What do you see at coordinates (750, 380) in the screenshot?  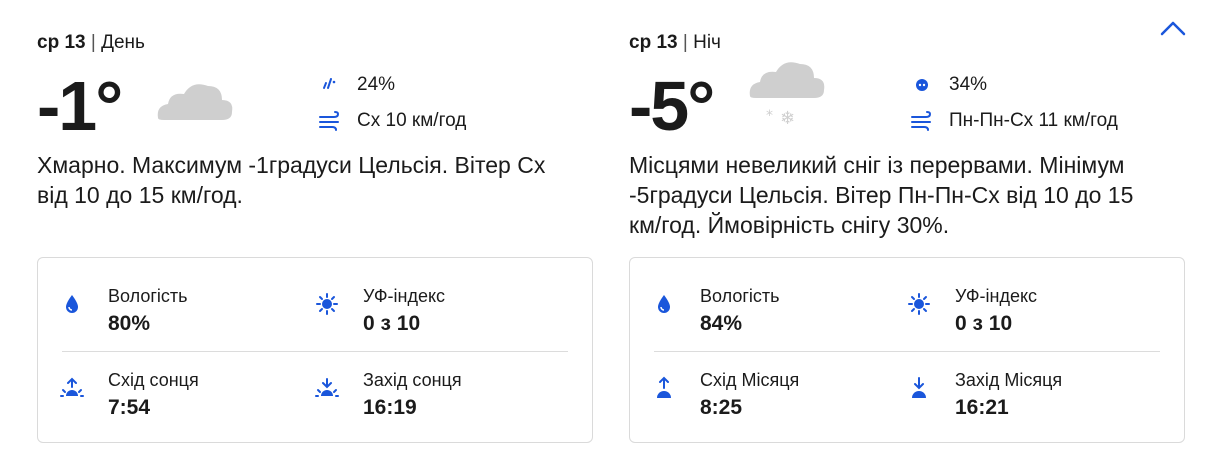 I see `moonrise-label: Схід Місяця` at bounding box center [750, 380].